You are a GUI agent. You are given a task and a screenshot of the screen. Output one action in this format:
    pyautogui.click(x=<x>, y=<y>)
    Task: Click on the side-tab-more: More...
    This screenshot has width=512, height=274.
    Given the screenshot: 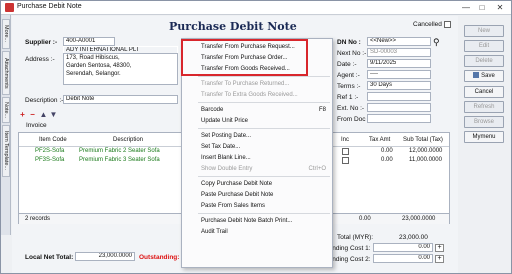 What is the action you would take?
    pyautogui.click(x=6, y=34)
    